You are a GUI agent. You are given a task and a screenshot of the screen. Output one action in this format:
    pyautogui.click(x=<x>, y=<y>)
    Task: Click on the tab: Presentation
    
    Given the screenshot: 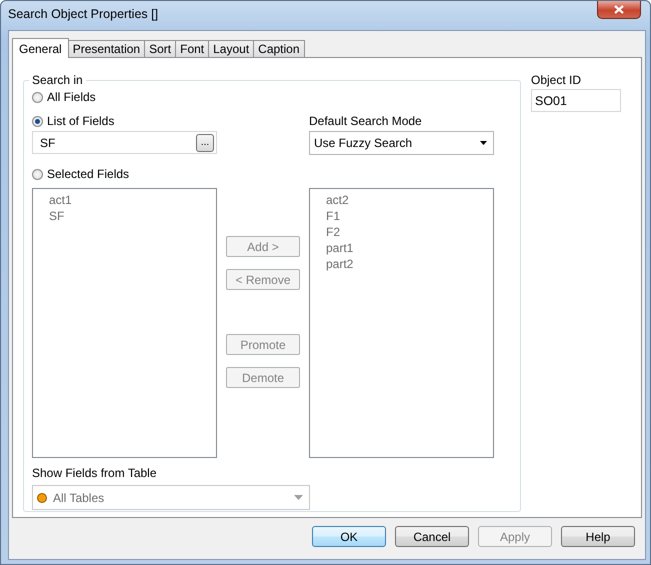 What is the action you would take?
    pyautogui.click(x=107, y=48)
    